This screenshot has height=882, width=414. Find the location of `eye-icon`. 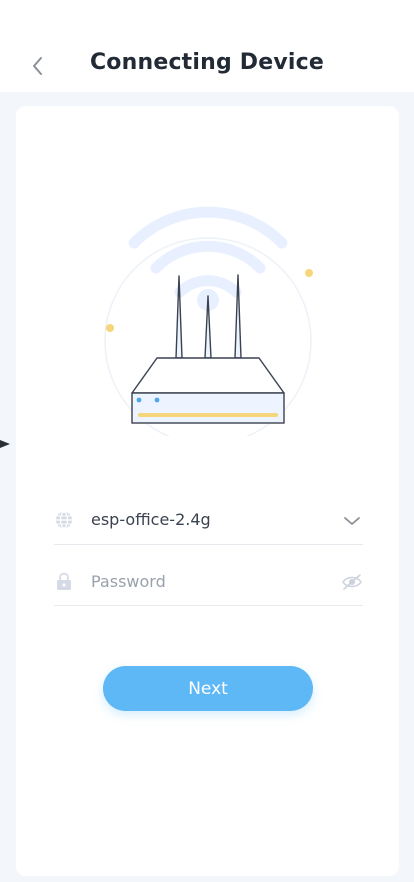

eye-icon is located at coordinates (352, 582).